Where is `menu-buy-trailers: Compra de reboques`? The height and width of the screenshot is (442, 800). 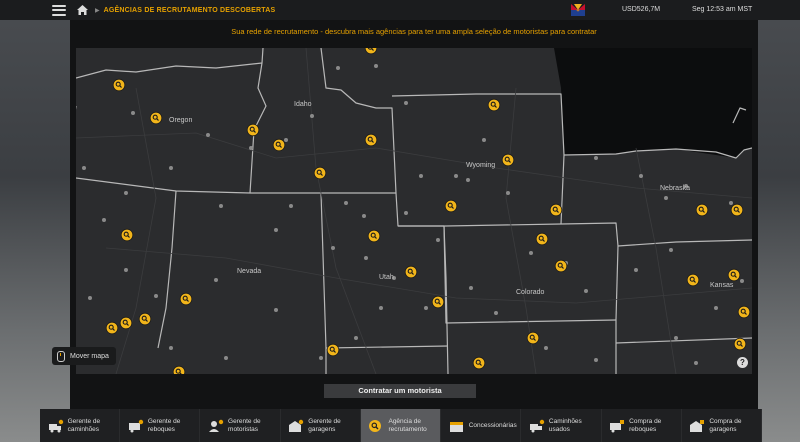
menu-buy-trailers: Compra de reboques is located at coordinates (642, 425).